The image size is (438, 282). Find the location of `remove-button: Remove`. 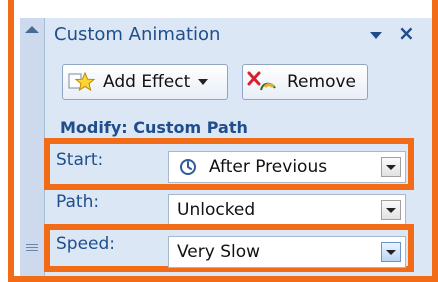

remove-button: Remove is located at coordinates (305, 82).